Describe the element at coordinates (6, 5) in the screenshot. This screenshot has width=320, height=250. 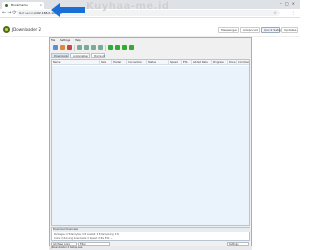
I see `favicon-icon` at that location.